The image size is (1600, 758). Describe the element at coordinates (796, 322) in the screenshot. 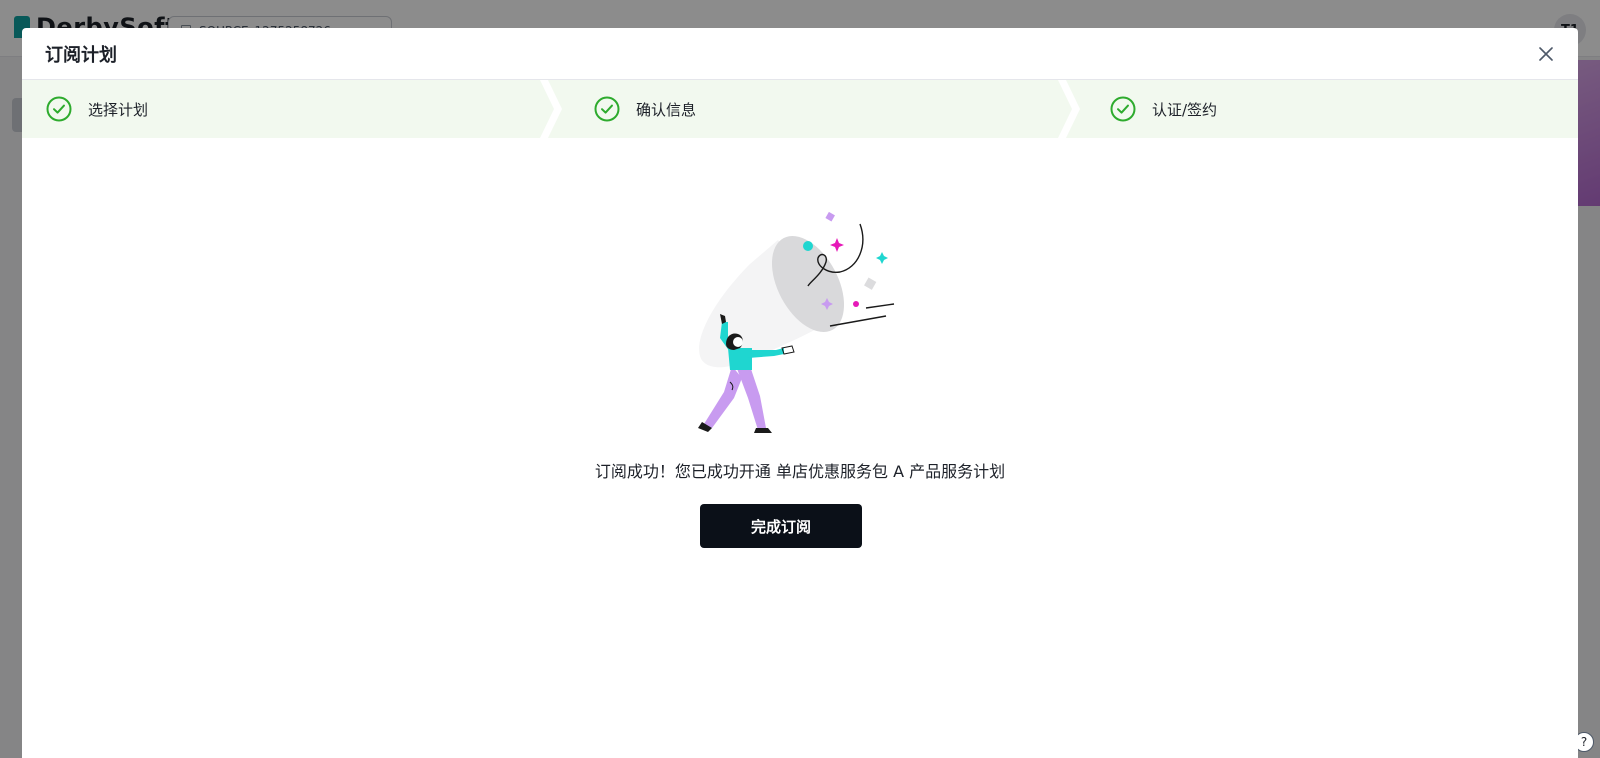

I see `megaphone-celebration-illustration` at that location.